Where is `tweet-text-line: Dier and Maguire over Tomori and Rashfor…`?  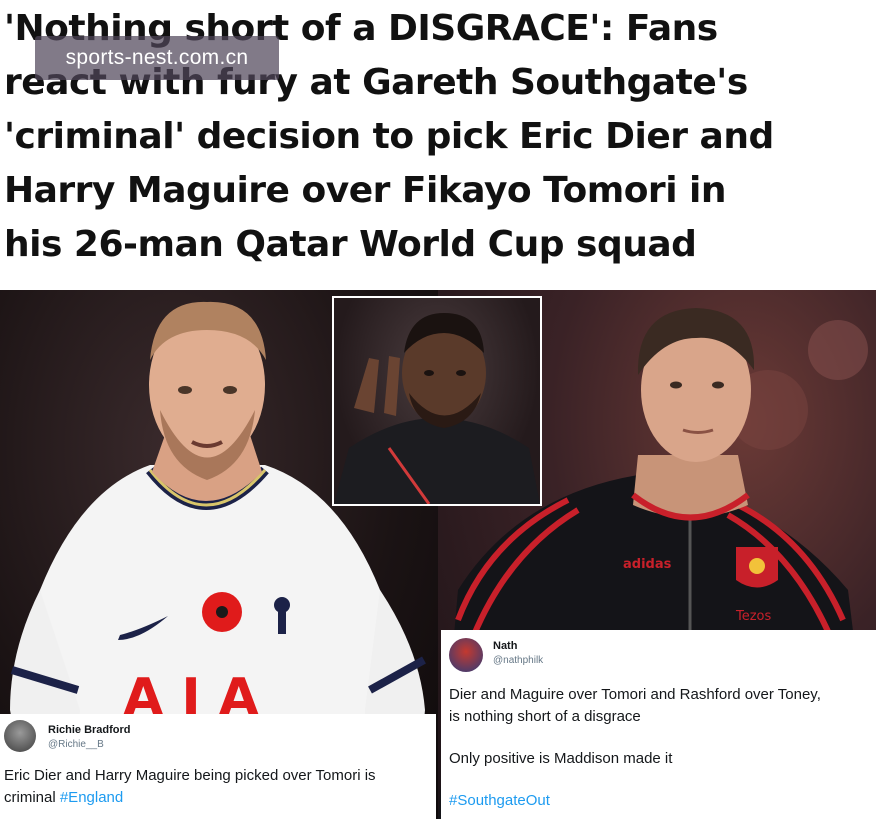
tweet-text-line: Dier and Maguire over Tomori and Rashfor… is located at coordinates (635, 694).